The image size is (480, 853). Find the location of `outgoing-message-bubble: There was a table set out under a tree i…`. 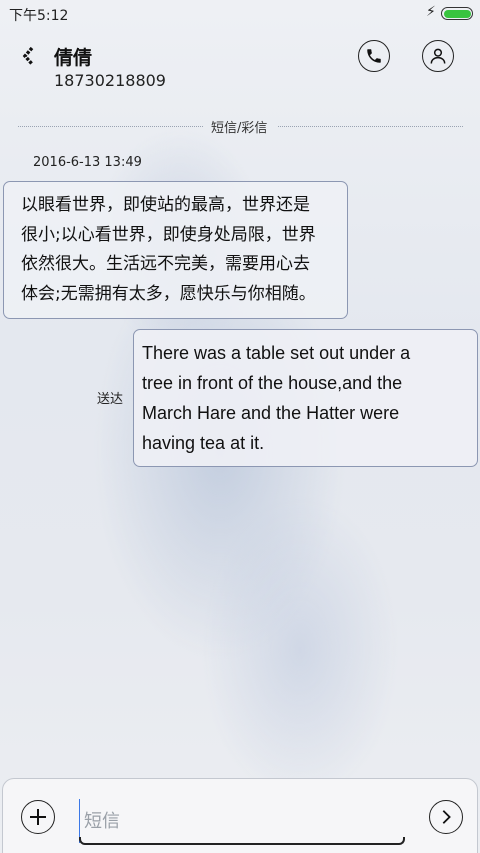

outgoing-message-bubble: There was a table set out under a tree i… is located at coordinates (305, 398).